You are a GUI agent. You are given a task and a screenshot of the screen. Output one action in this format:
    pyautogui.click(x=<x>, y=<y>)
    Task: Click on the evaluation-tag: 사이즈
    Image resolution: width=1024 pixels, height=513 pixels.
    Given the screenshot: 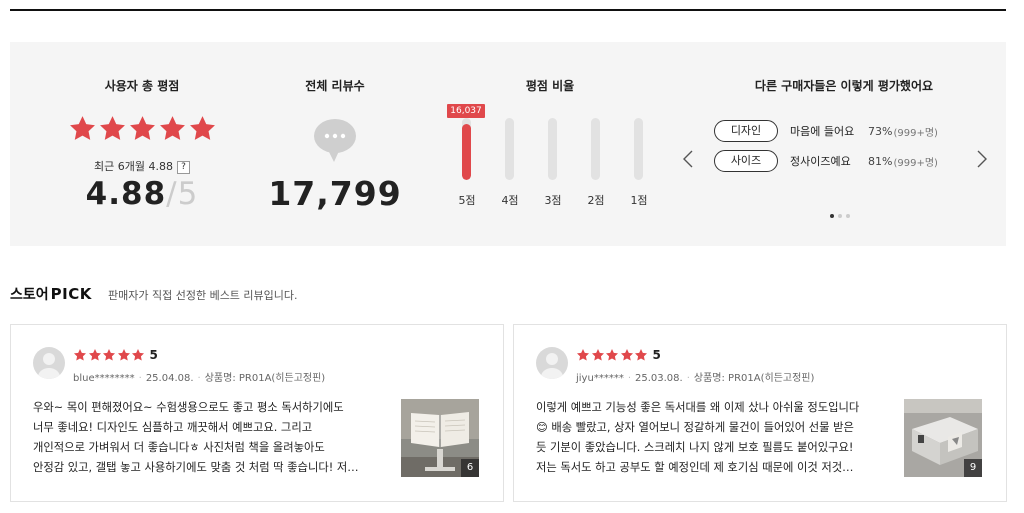 What is the action you would take?
    pyautogui.click(x=746, y=161)
    